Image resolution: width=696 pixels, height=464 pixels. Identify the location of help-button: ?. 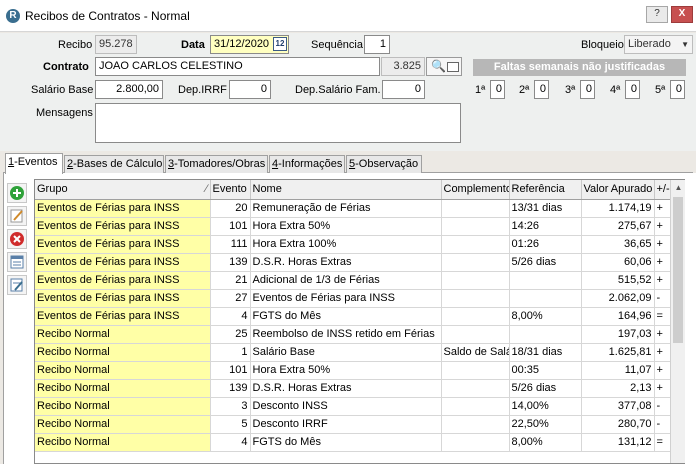
(657, 14).